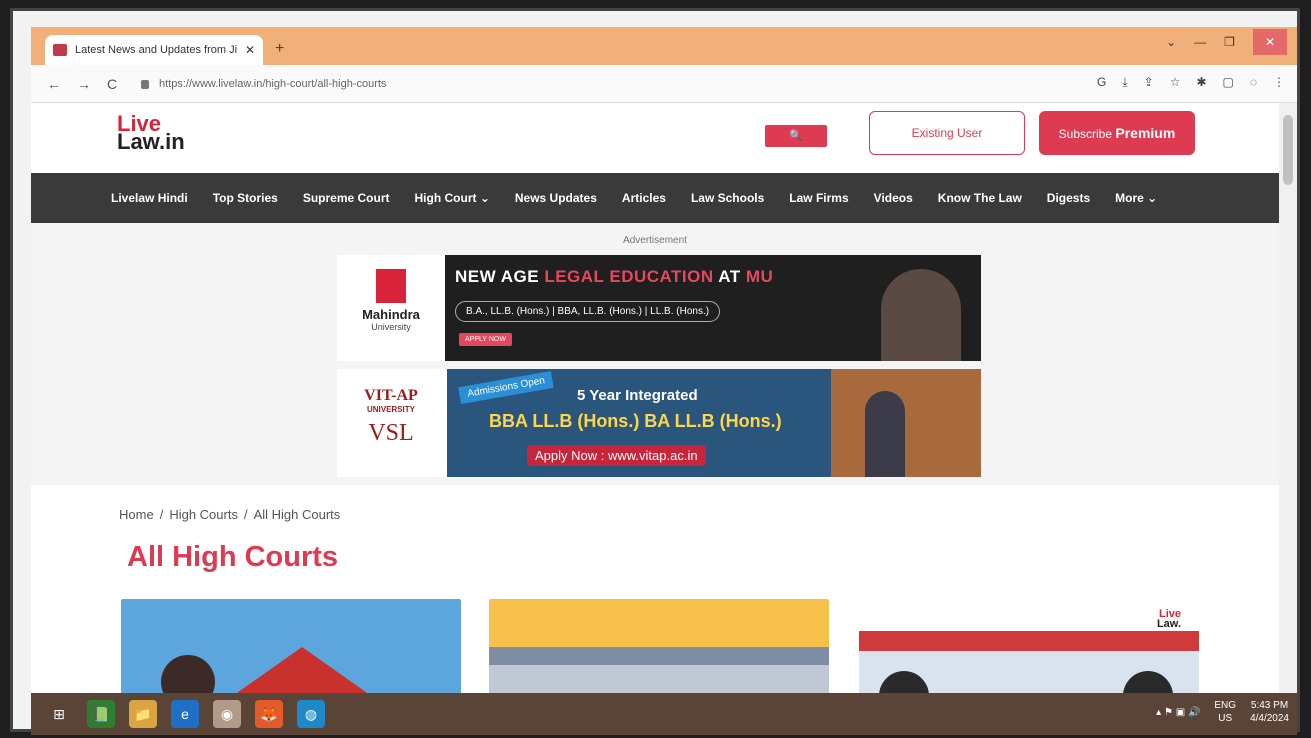  What do you see at coordinates (485, 339) in the screenshot?
I see `mahindra-apply-button: APPLY NOW` at bounding box center [485, 339].